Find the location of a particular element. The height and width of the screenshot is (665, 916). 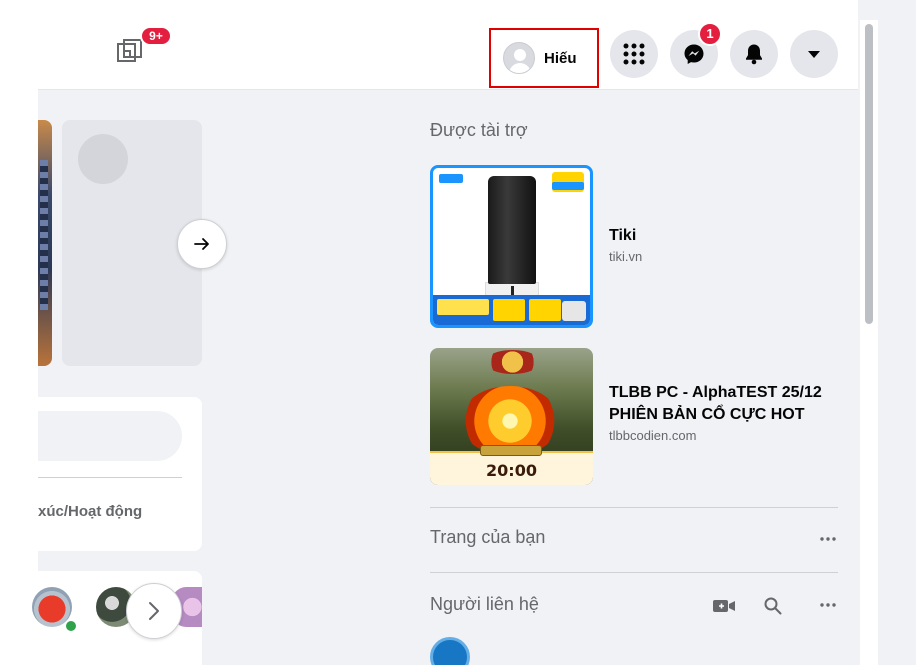

composer-divider is located at coordinates (110, 477).